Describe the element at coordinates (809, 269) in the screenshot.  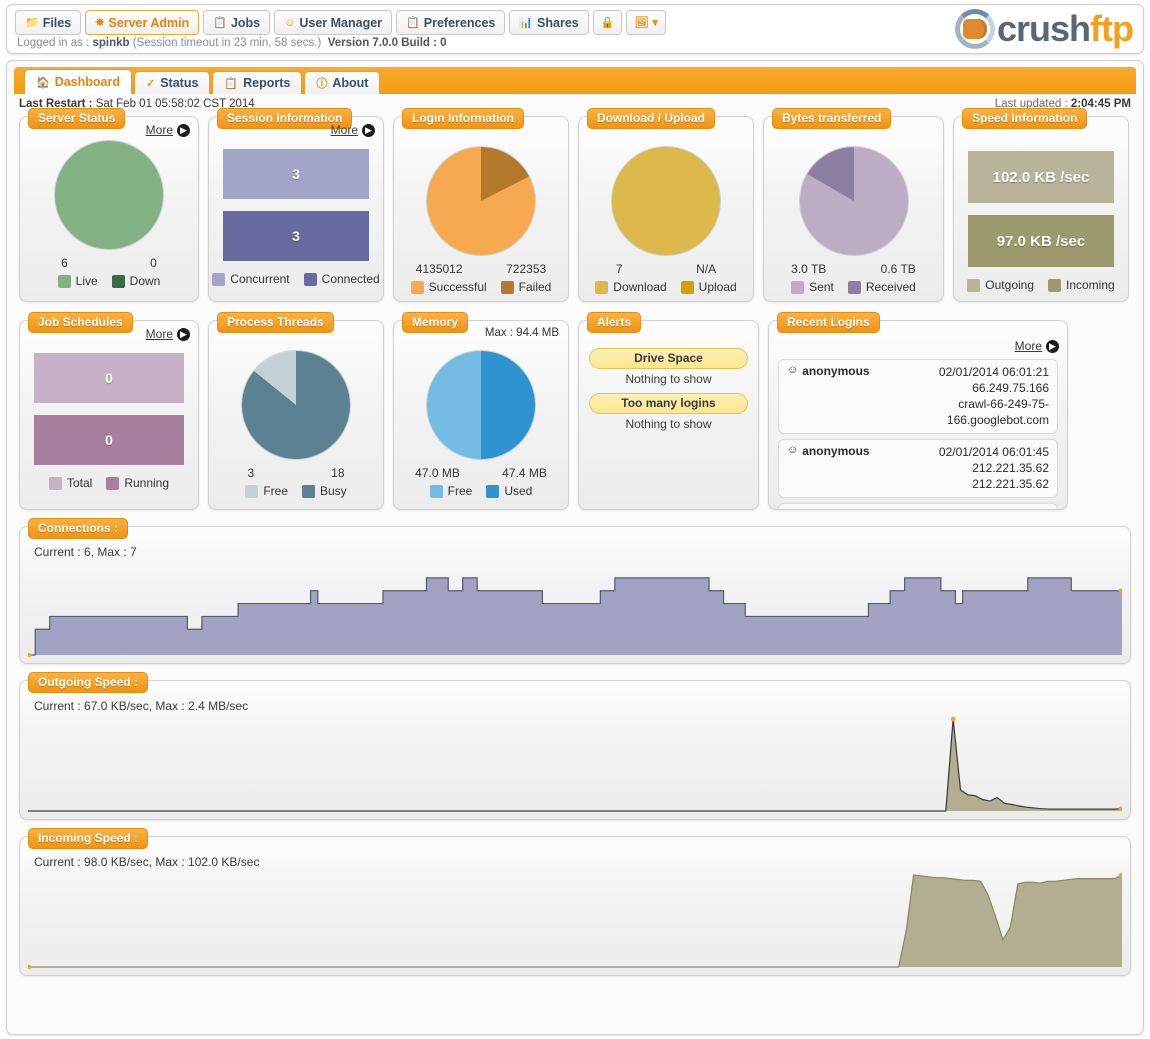
I see `bytes-sent-value: 3.0 TB` at that location.